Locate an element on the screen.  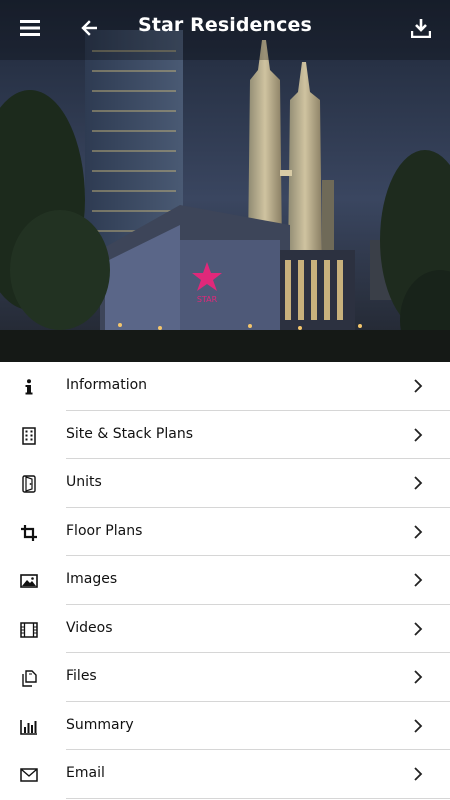
menu-item-videos: Videos is located at coordinates (225, 629).